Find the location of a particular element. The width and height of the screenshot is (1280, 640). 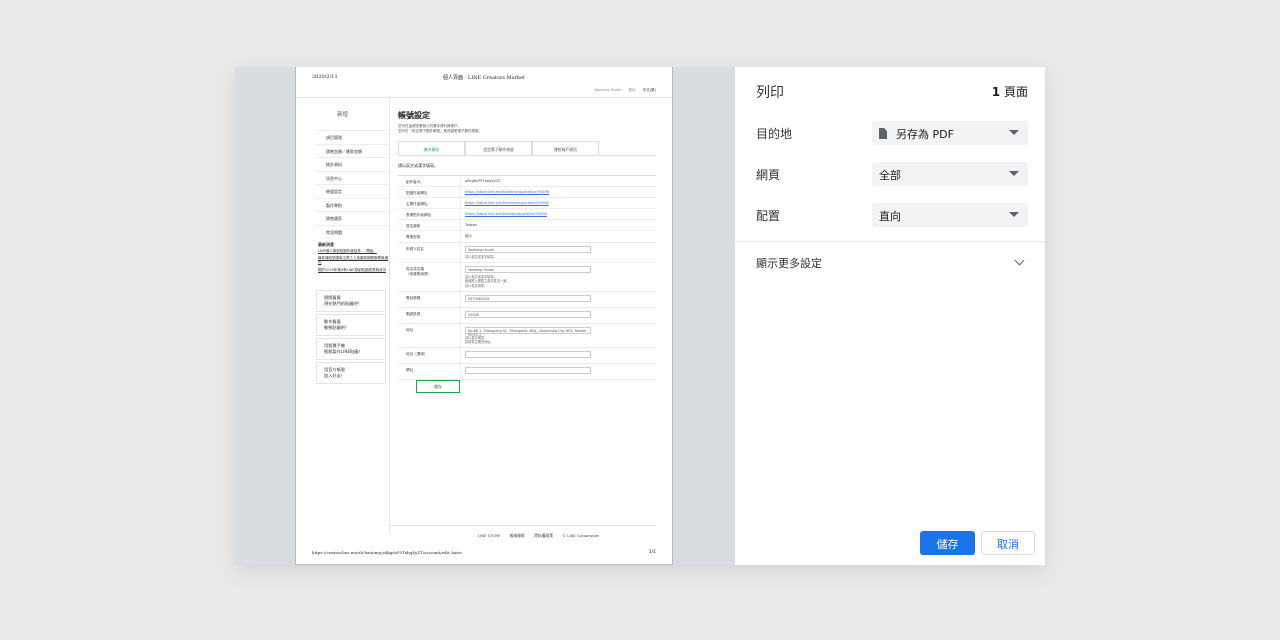

required-note: 請以英文或漢字填寫。 is located at coordinates (418, 165).